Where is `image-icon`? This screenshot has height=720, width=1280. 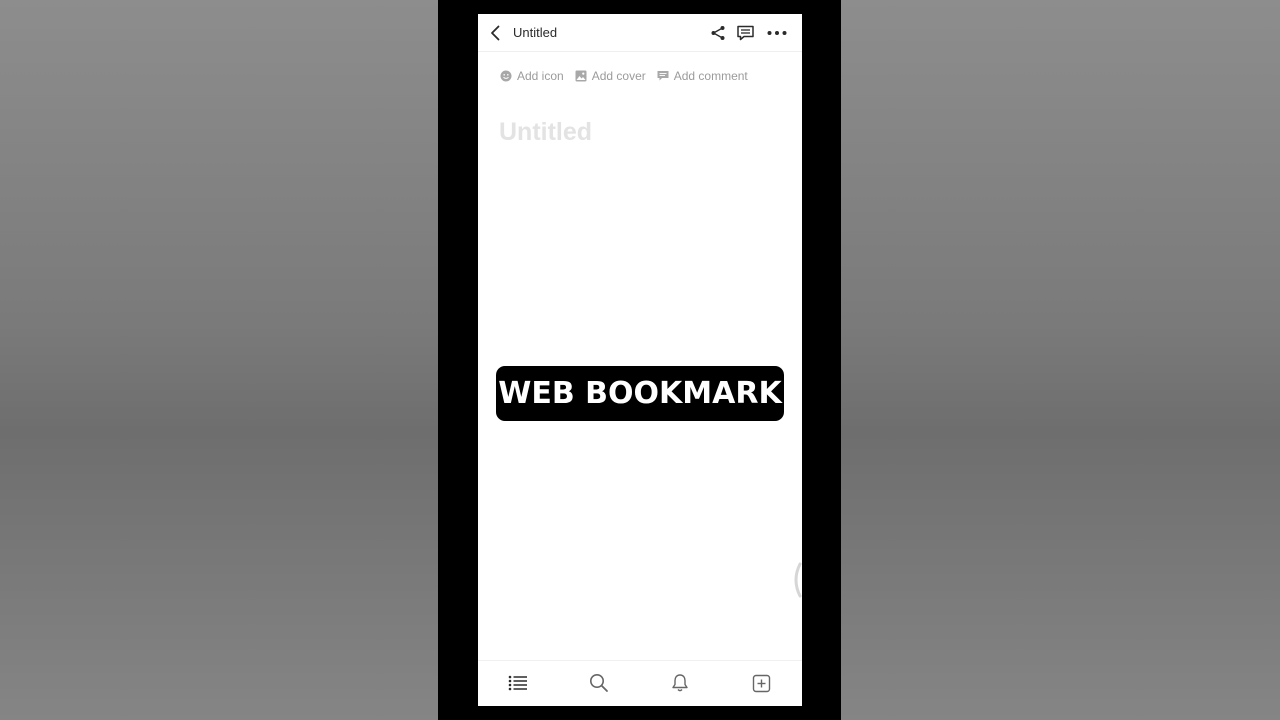 image-icon is located at coordinates (581, 76).